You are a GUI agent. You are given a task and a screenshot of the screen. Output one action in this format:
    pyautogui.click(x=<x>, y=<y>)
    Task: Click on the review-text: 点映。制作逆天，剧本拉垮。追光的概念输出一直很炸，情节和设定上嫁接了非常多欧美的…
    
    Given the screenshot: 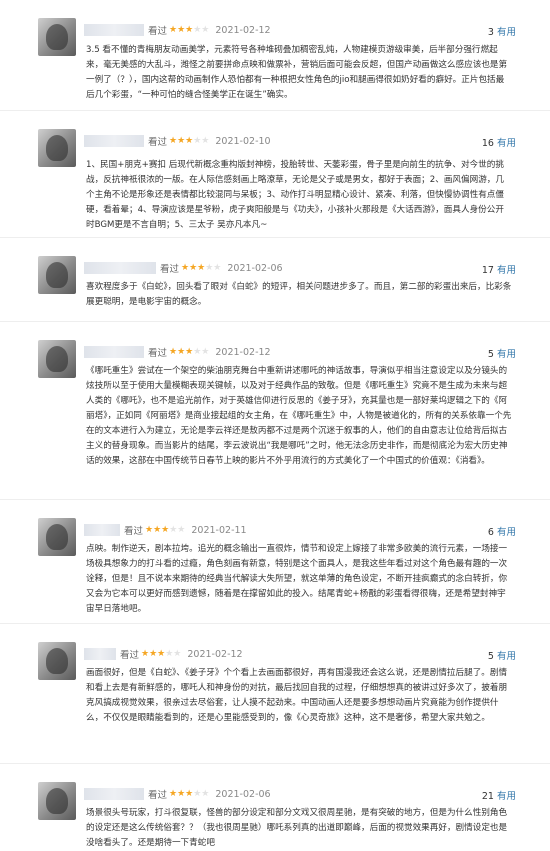 What is the action you would take?
    pyautogui.click(x=297, y=579)
    